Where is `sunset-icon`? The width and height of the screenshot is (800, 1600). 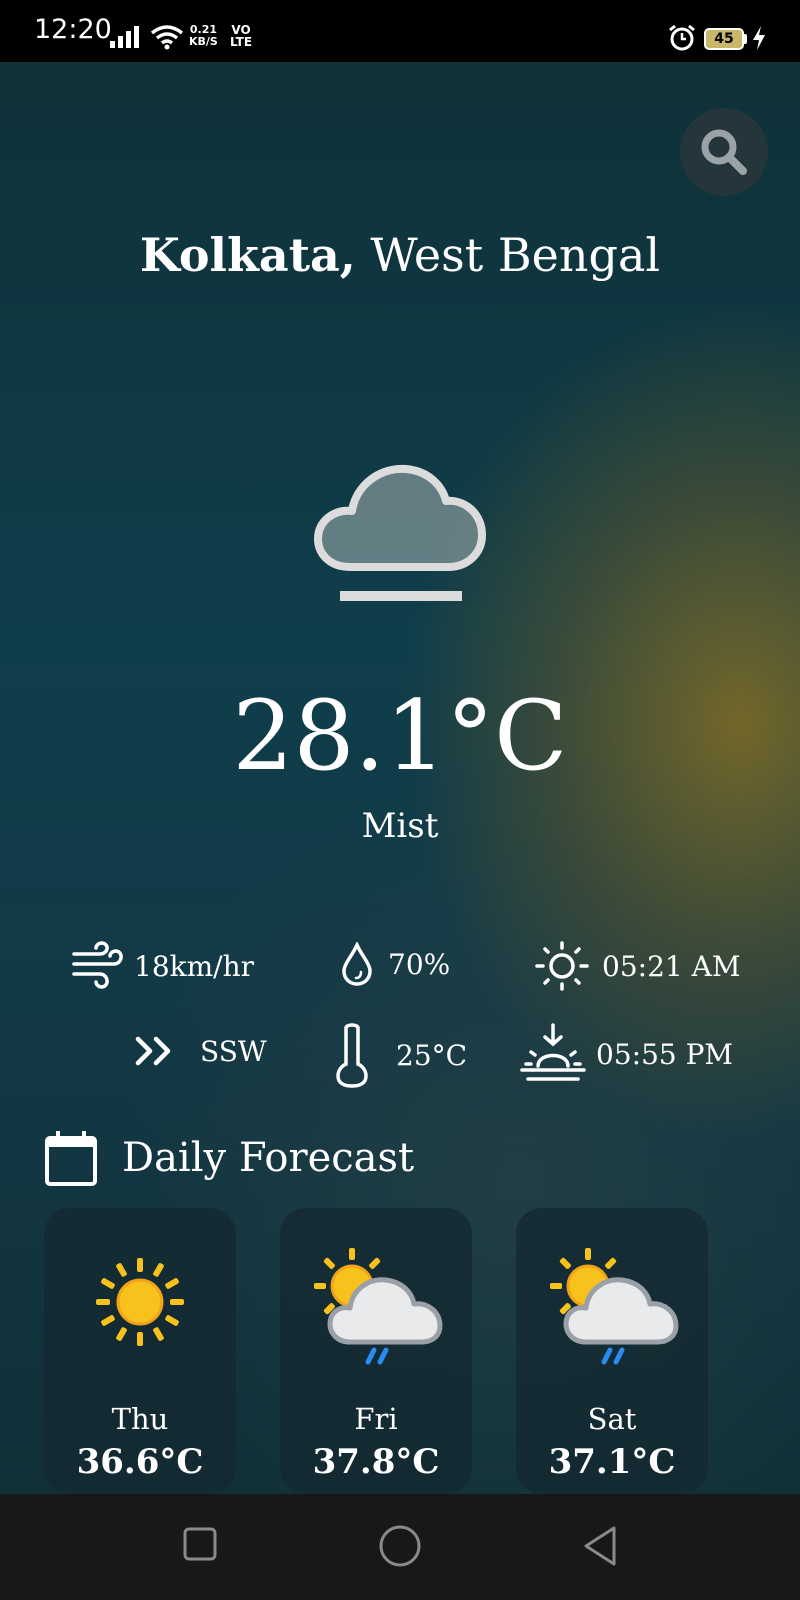
sunset-icon is located at coordinates (553, 1052).